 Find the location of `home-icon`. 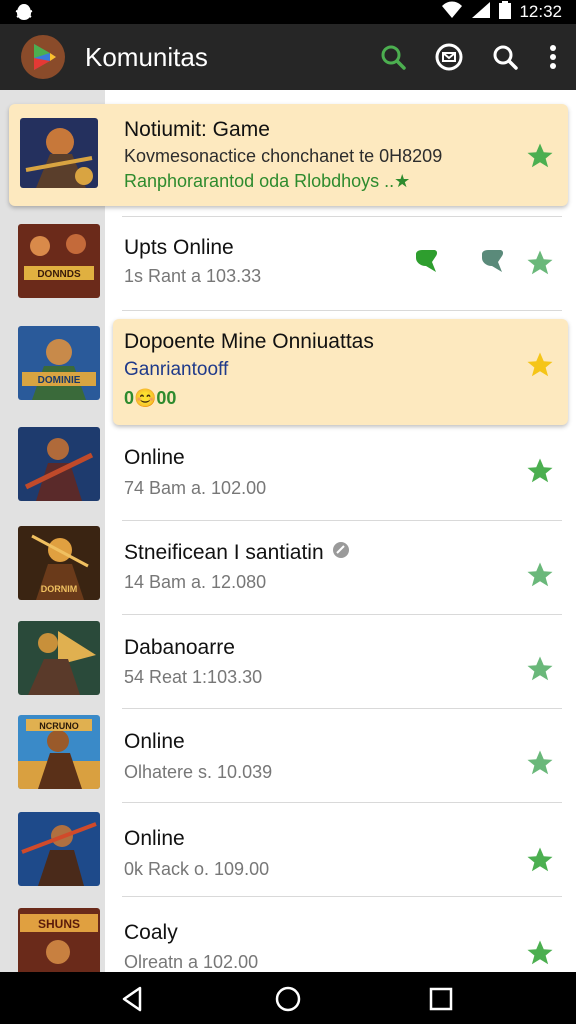

home-icon is located at coordinates (288, 999).